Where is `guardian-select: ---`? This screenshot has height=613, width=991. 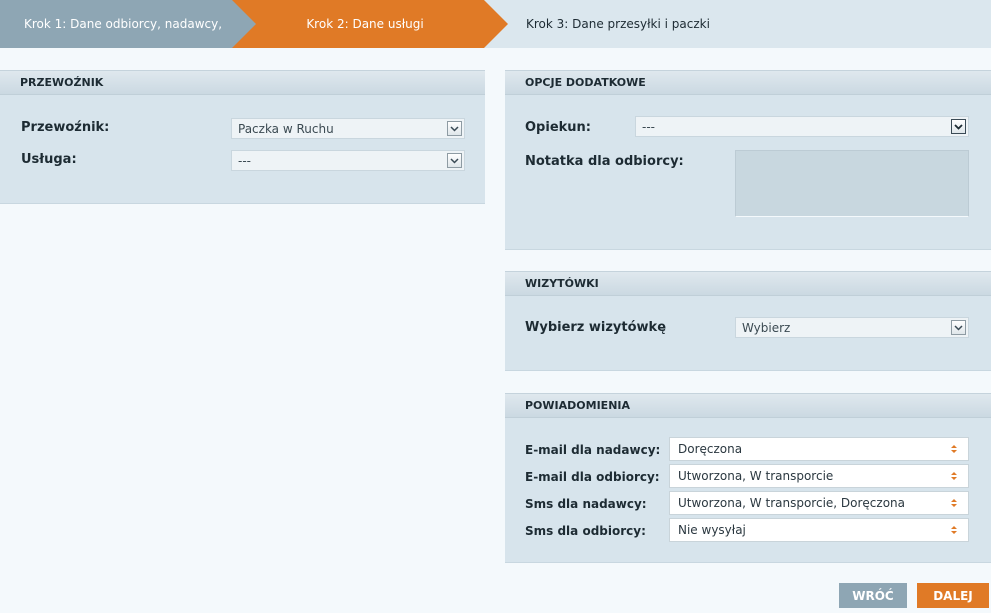
guardian-select: --- is located at coordinates (802, 126).